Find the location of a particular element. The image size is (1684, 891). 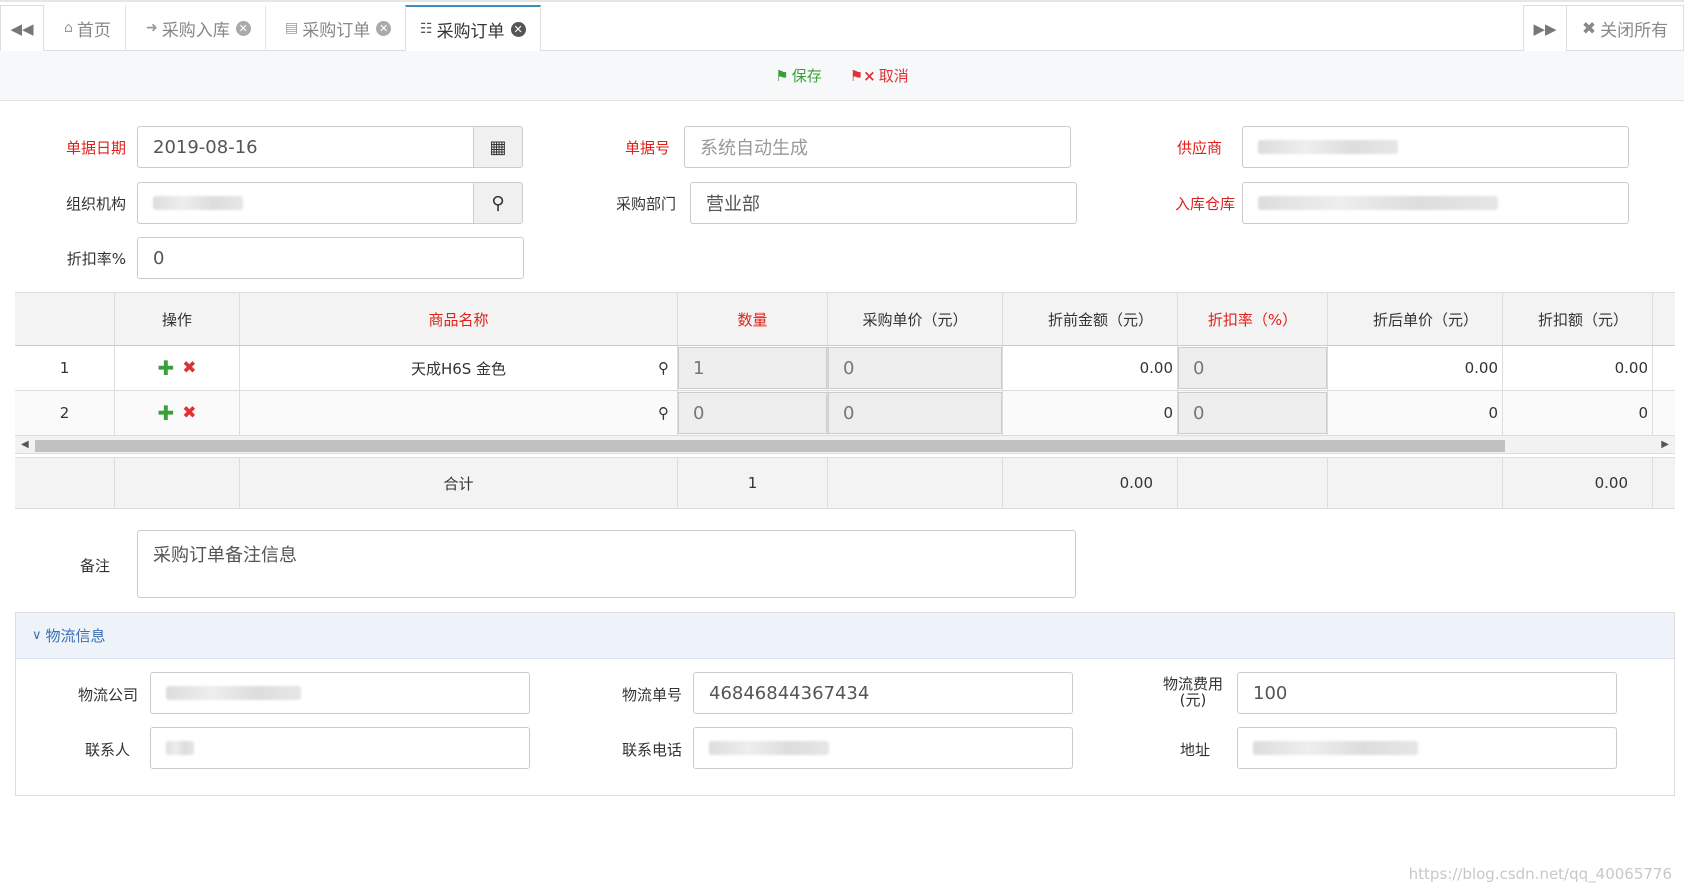

amount-cell: 0.00 is located at coordinates (1090, 368).